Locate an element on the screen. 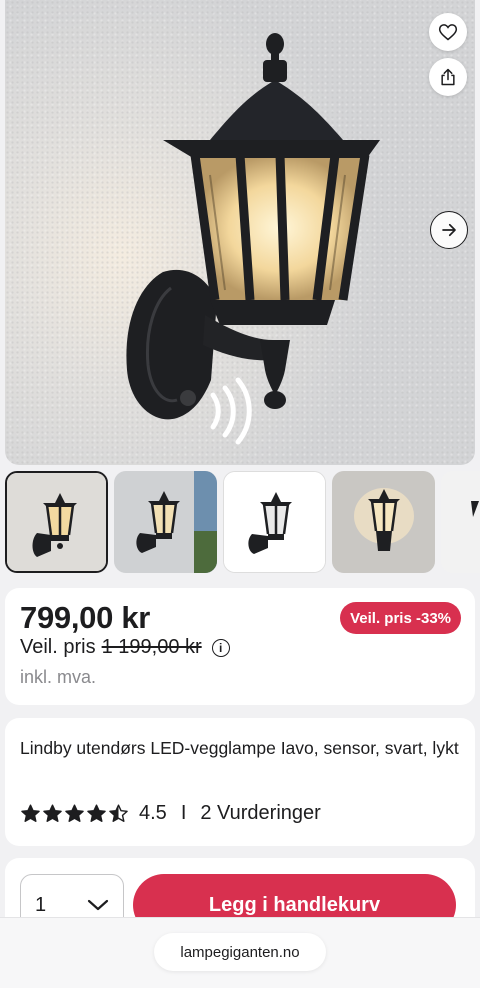 This screenshot has width=480, height=988. heart-icon is located at coordinates (448, 32).